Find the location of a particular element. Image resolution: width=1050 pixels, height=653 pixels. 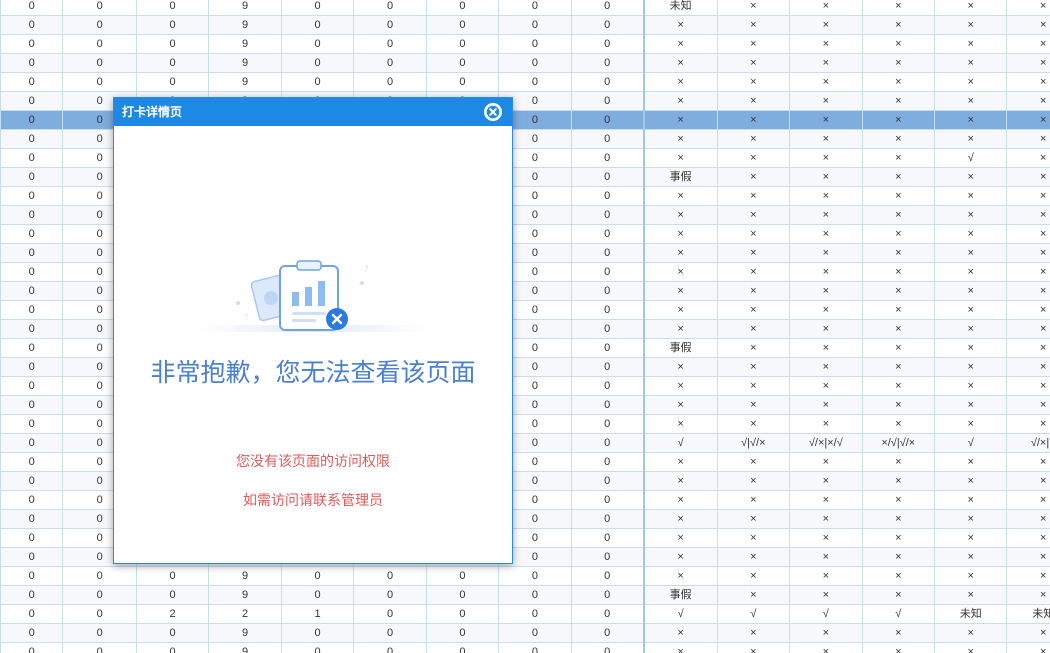

table-cell: 1 is located at coordinates (317, 614).